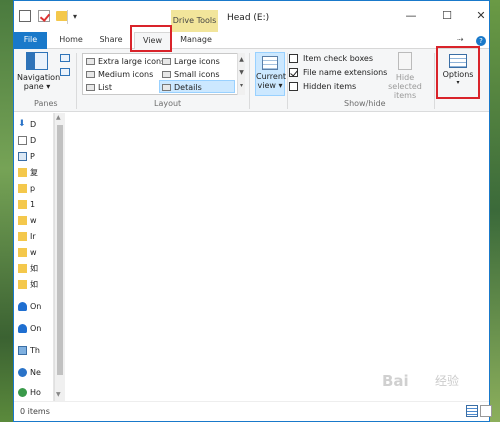 The image size is (500, 422). What do you see at coordinates (447, 16) in the screenshot?
I see `maximize-button: ☐` at bounding box center [447, 16].